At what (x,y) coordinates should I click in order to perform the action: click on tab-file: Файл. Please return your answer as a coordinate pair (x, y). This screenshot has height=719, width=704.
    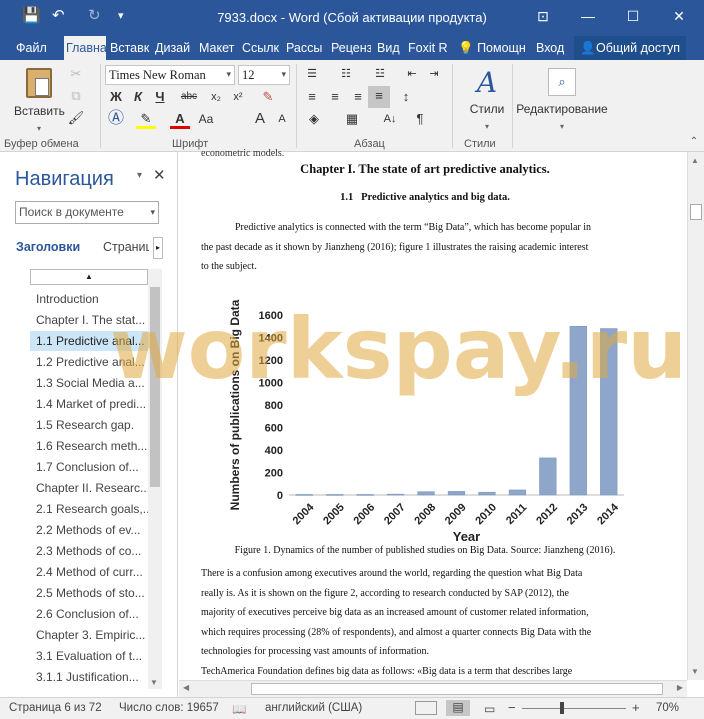
    Looking at the image, I should click on (31, 48).